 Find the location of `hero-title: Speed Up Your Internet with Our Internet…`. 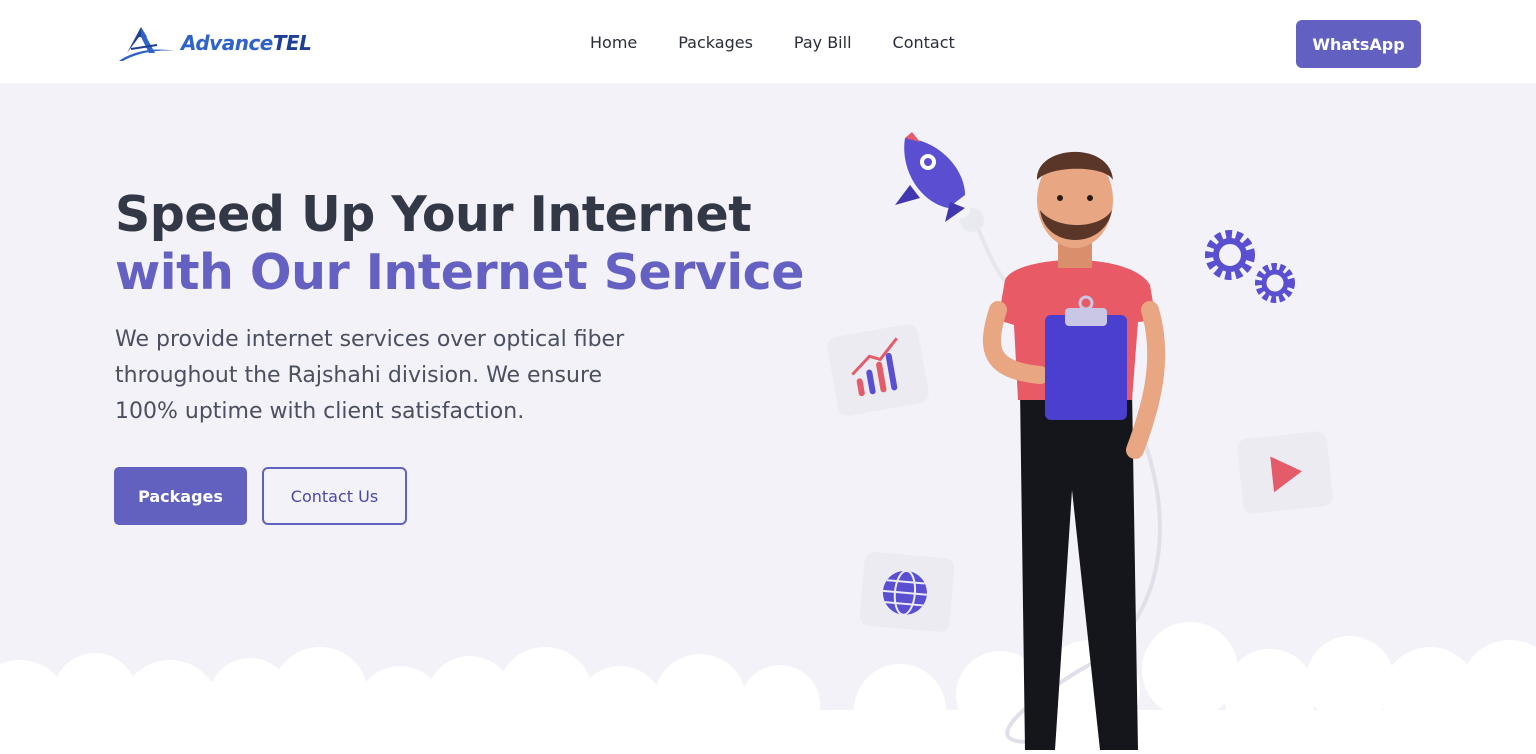

hero-title: Speed Up Your Internet with Our Internet… is located at coordinates (459, 244).